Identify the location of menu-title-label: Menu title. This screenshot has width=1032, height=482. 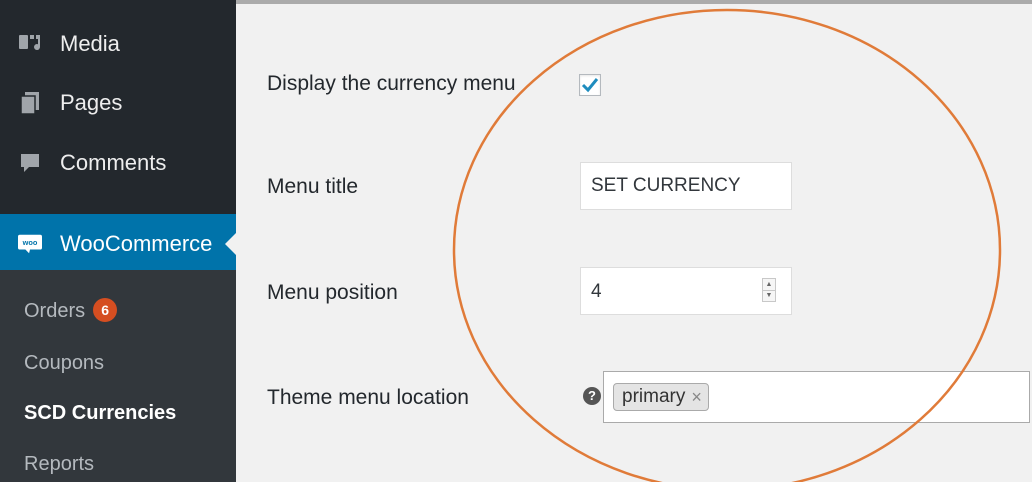
(313, 186).